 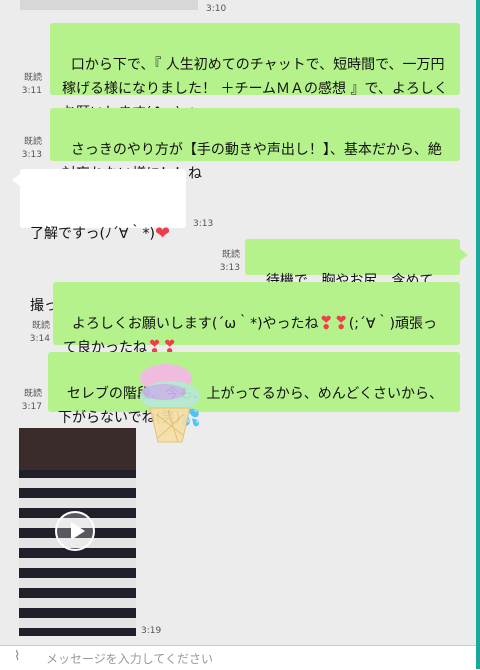 What do you see at coordinates (92, 234) in the screenshot?
I see `message-text: 了解ですっ(ﾉ´∀｀*)` at bounding box center [92, 234].